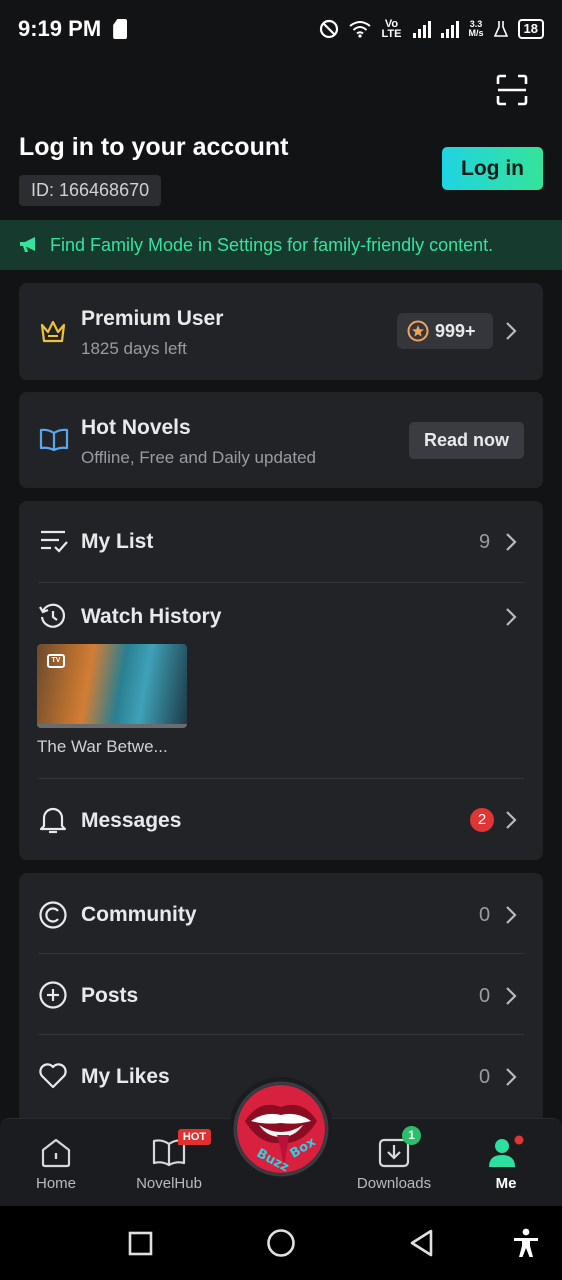 The width and height of the screenshot is (562, 1280). Describe the element at coordinates (53, 995) in the screenshot. I see `plus-circle-icon` at that location.